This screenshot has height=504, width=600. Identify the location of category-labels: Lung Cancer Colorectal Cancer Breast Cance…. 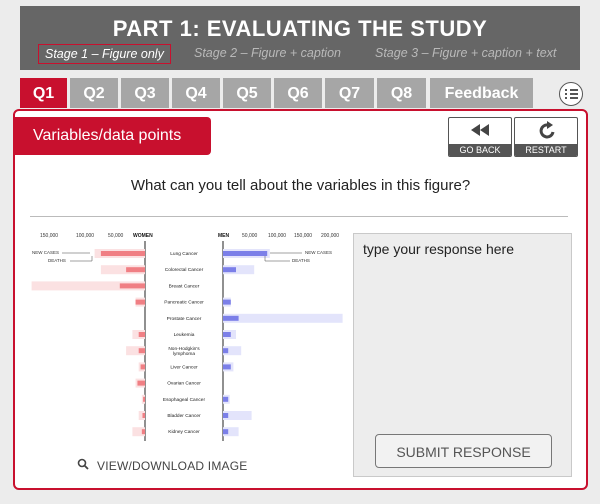
(184, 343).